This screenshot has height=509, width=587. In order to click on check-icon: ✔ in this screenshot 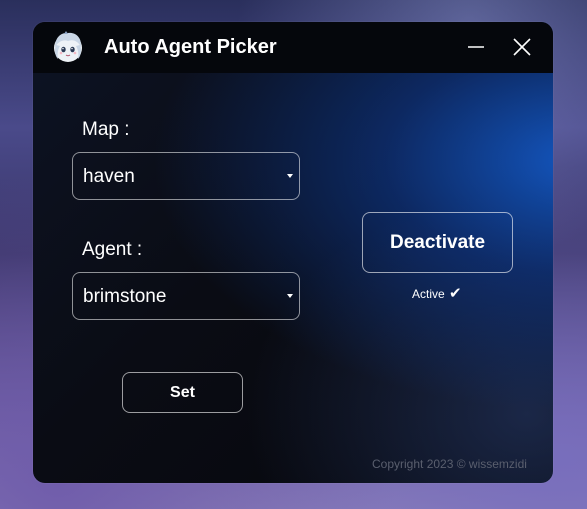, I will do `click(455, 293)`.